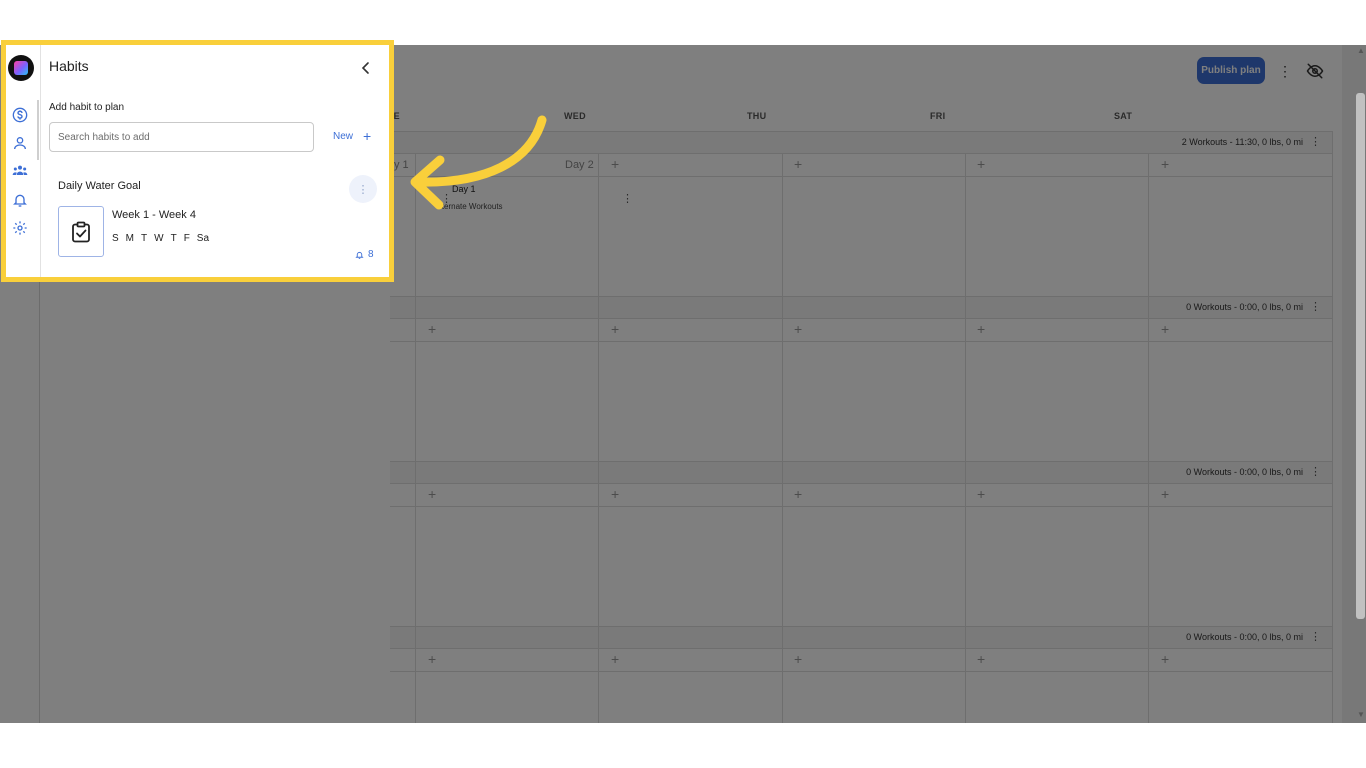  Describe the element at coordinates (1361, 50) in the screenshot. I see `scroll-up-arrow-icon: ▲` at that location.